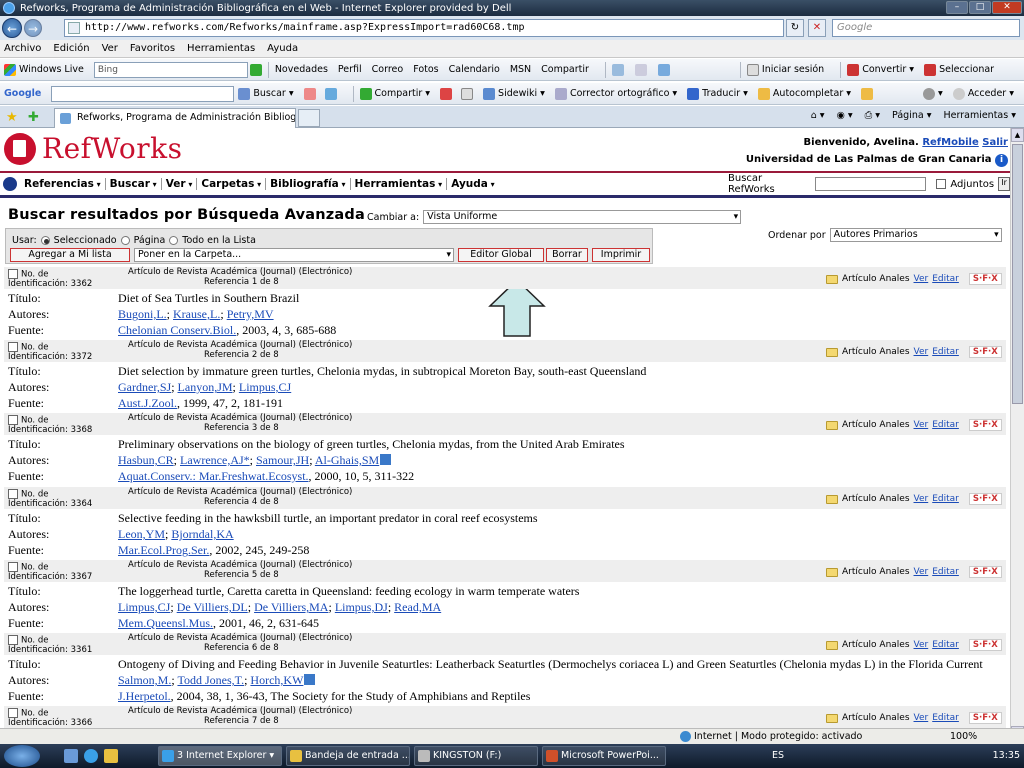 This screenshot has width=1024, height=768. What do you see at coordinates (147, 403) in the screenshot?
I see `source-link: Aust.J.Zool.` at bounding box center [147, 403].